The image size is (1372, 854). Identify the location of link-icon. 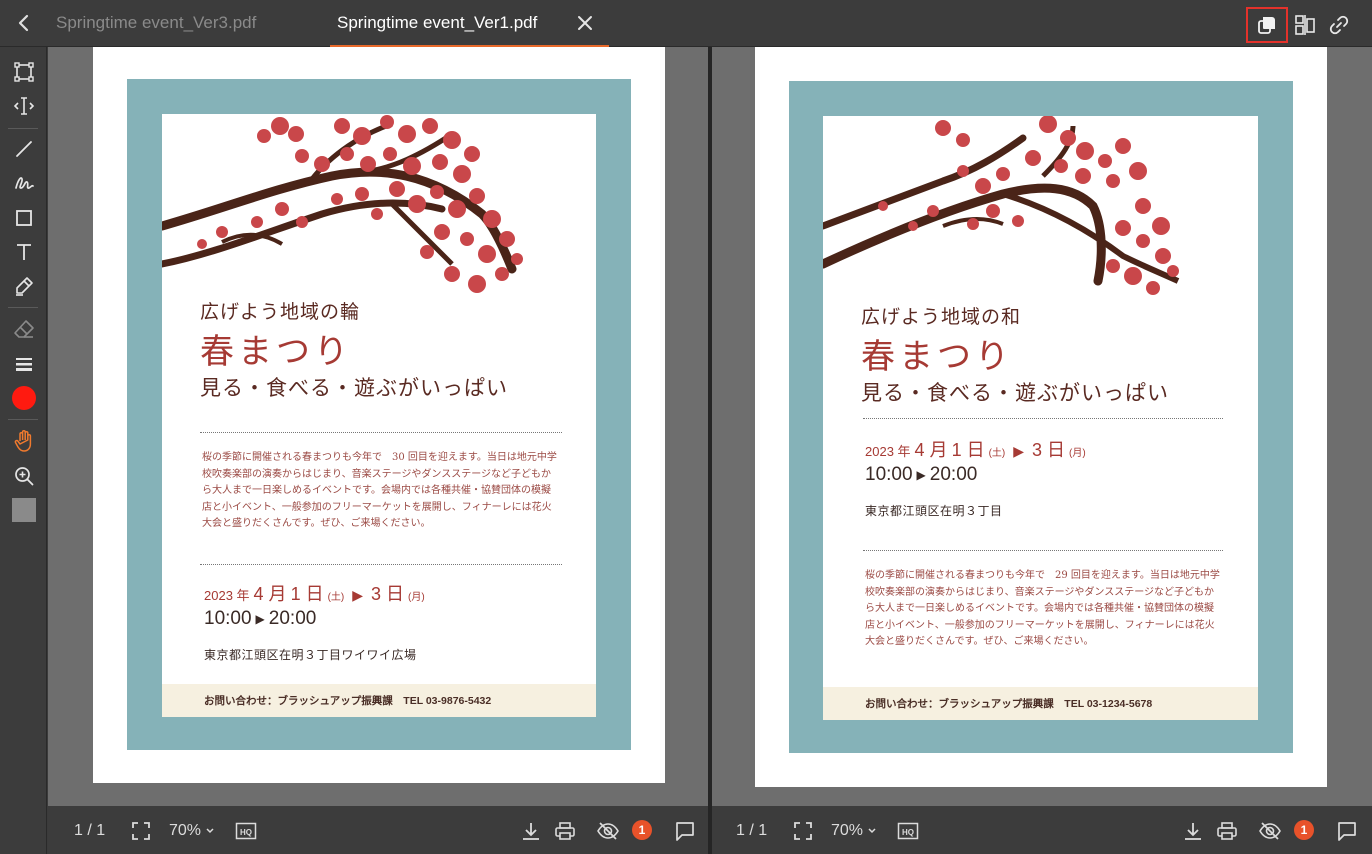
(1339, 25).